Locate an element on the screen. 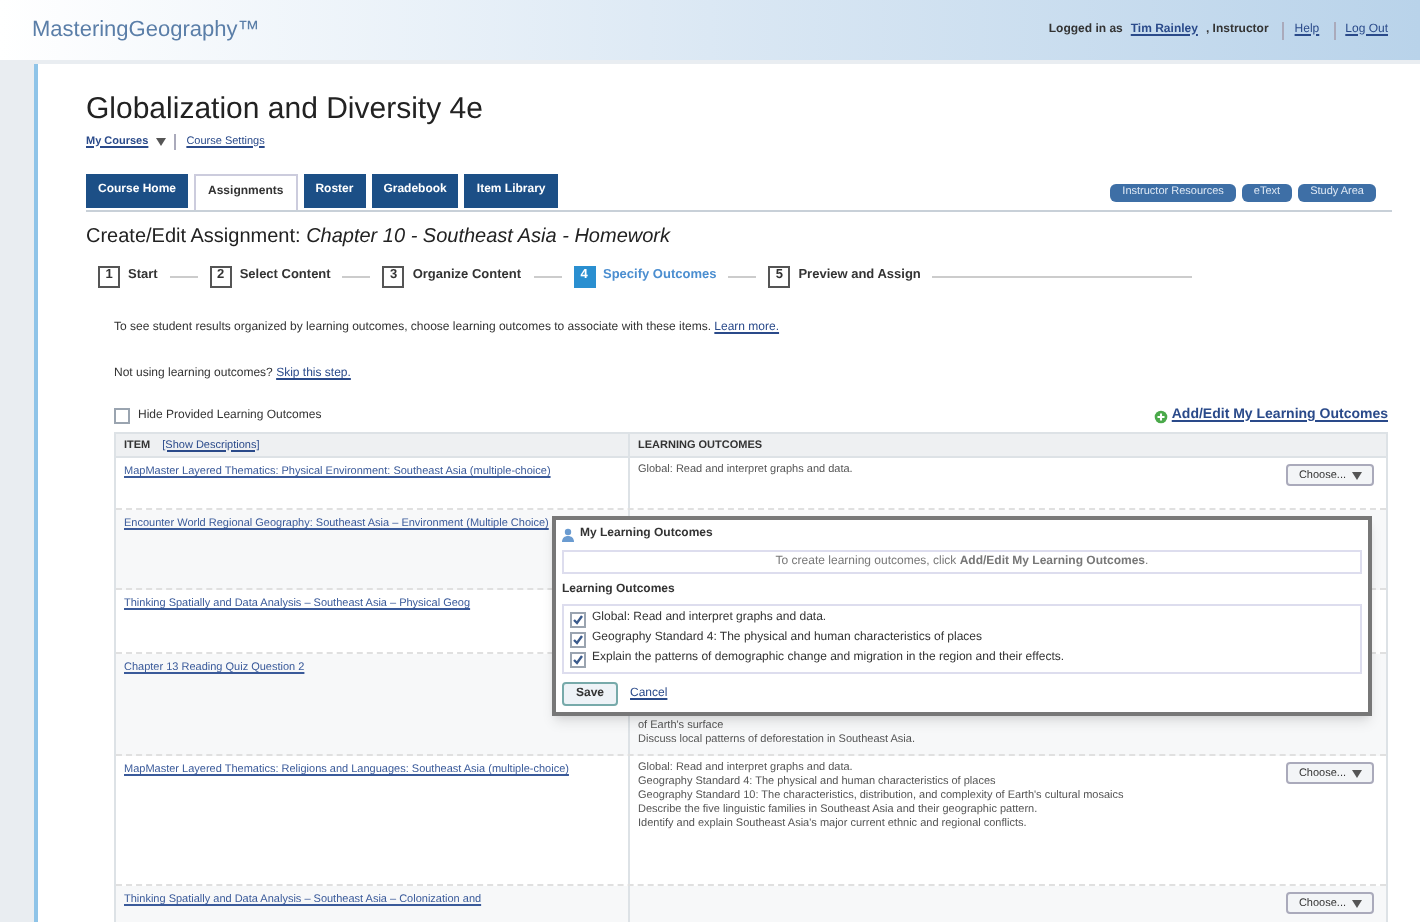 The image size is (1420, 922). plus-circle-icon is located at coordinates (1160, 416).